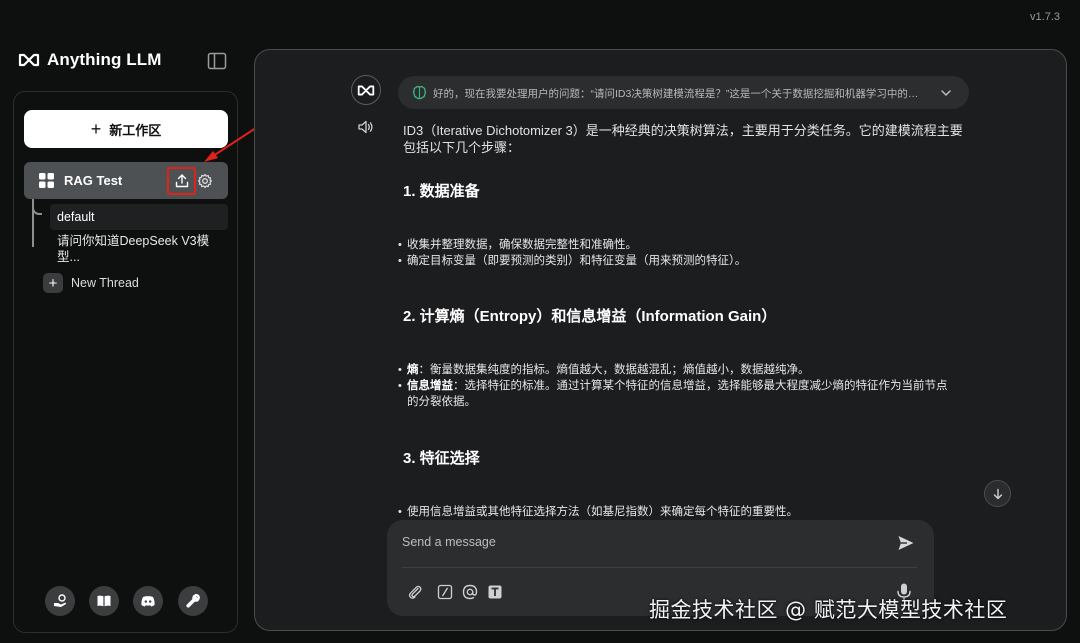 Image resolution: width=1080 pixels, height=643 pixels. Describe the element at coordinates (126, 180) in the screenshot. I see `workspace-item-rag-test: RAG Test` at that location.